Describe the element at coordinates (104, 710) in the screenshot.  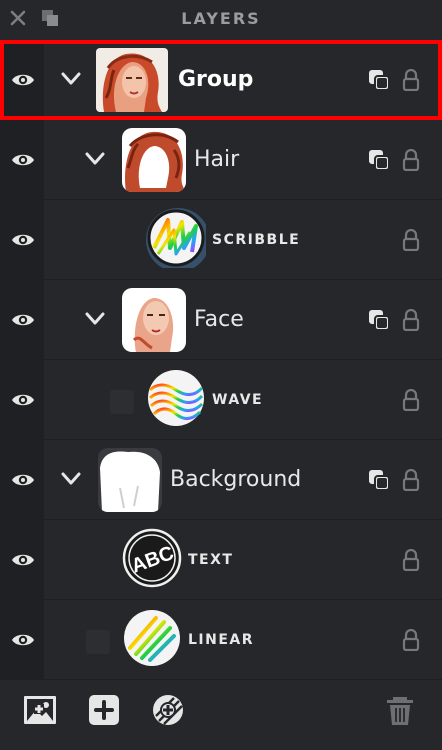
I see `add-layer-icon` at that location.